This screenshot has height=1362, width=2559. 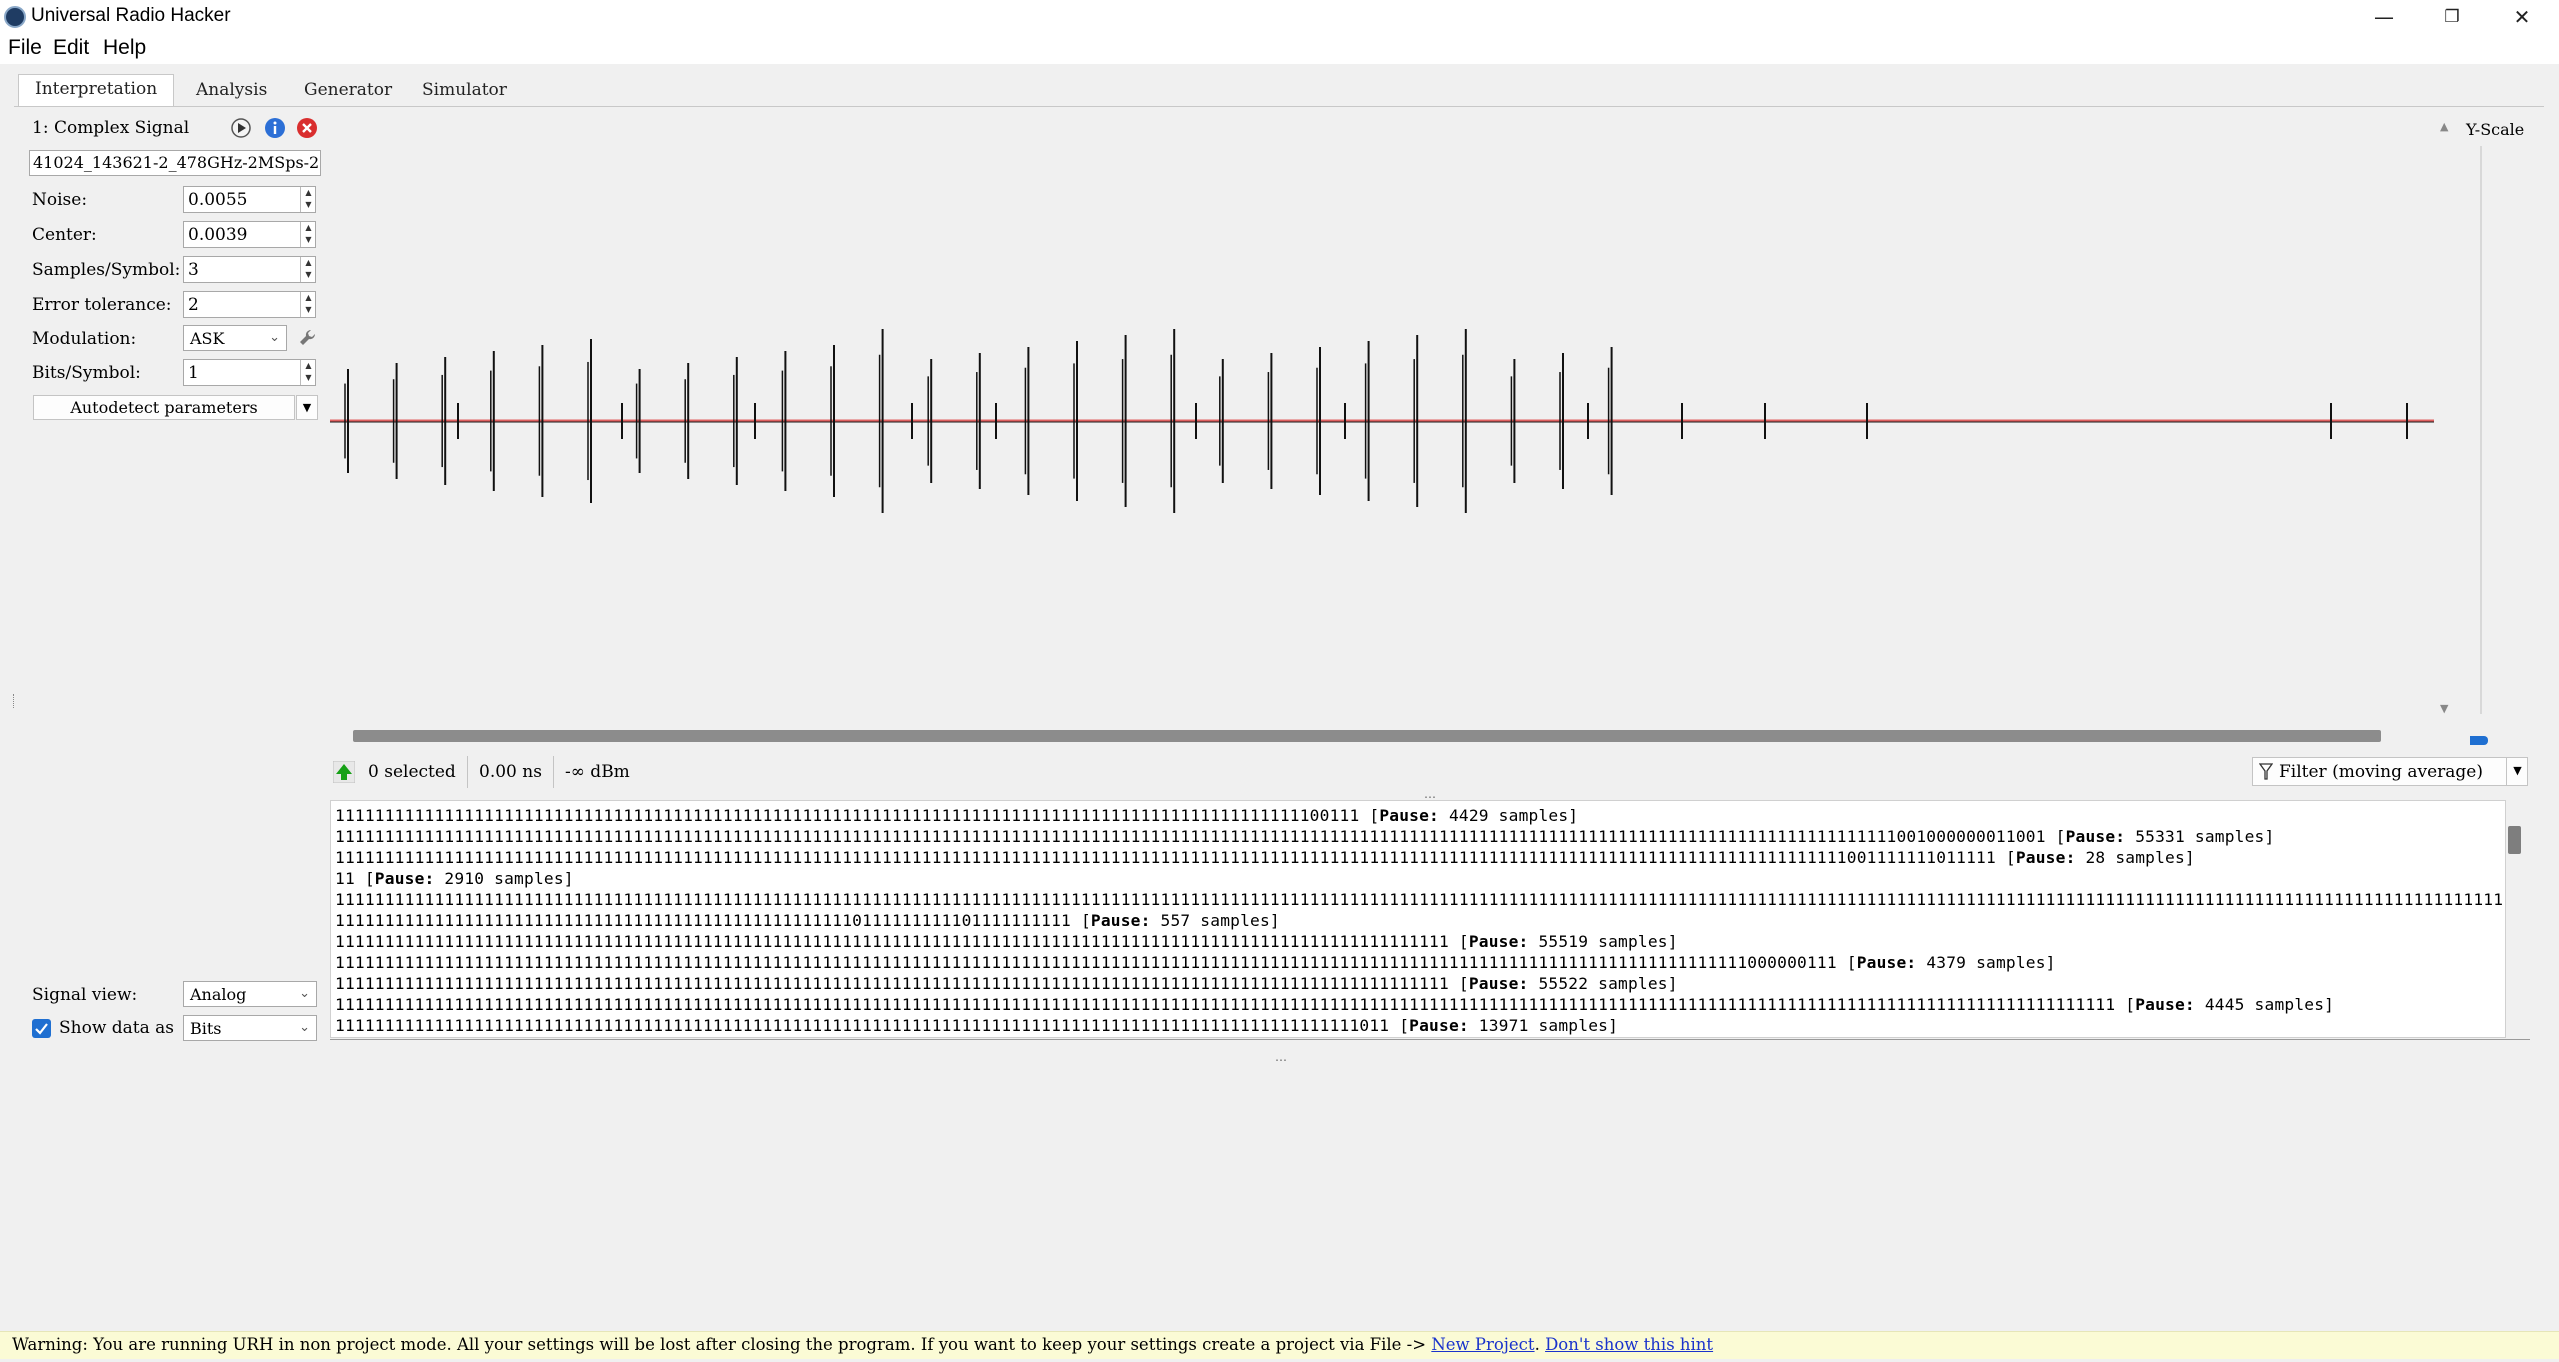 I want to click on y-scale-label: Y-Scale, so click(x=2495, y=129).